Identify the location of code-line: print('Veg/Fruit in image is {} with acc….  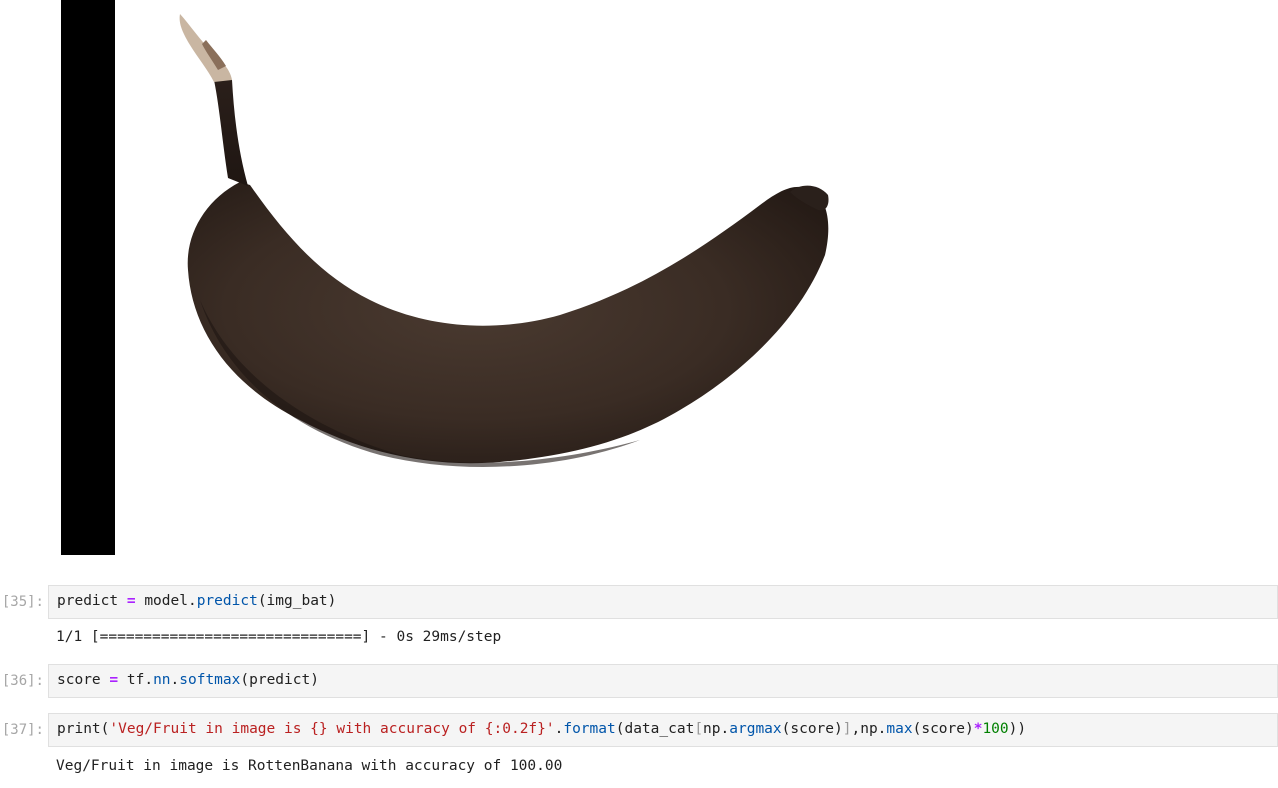
(542, 729).